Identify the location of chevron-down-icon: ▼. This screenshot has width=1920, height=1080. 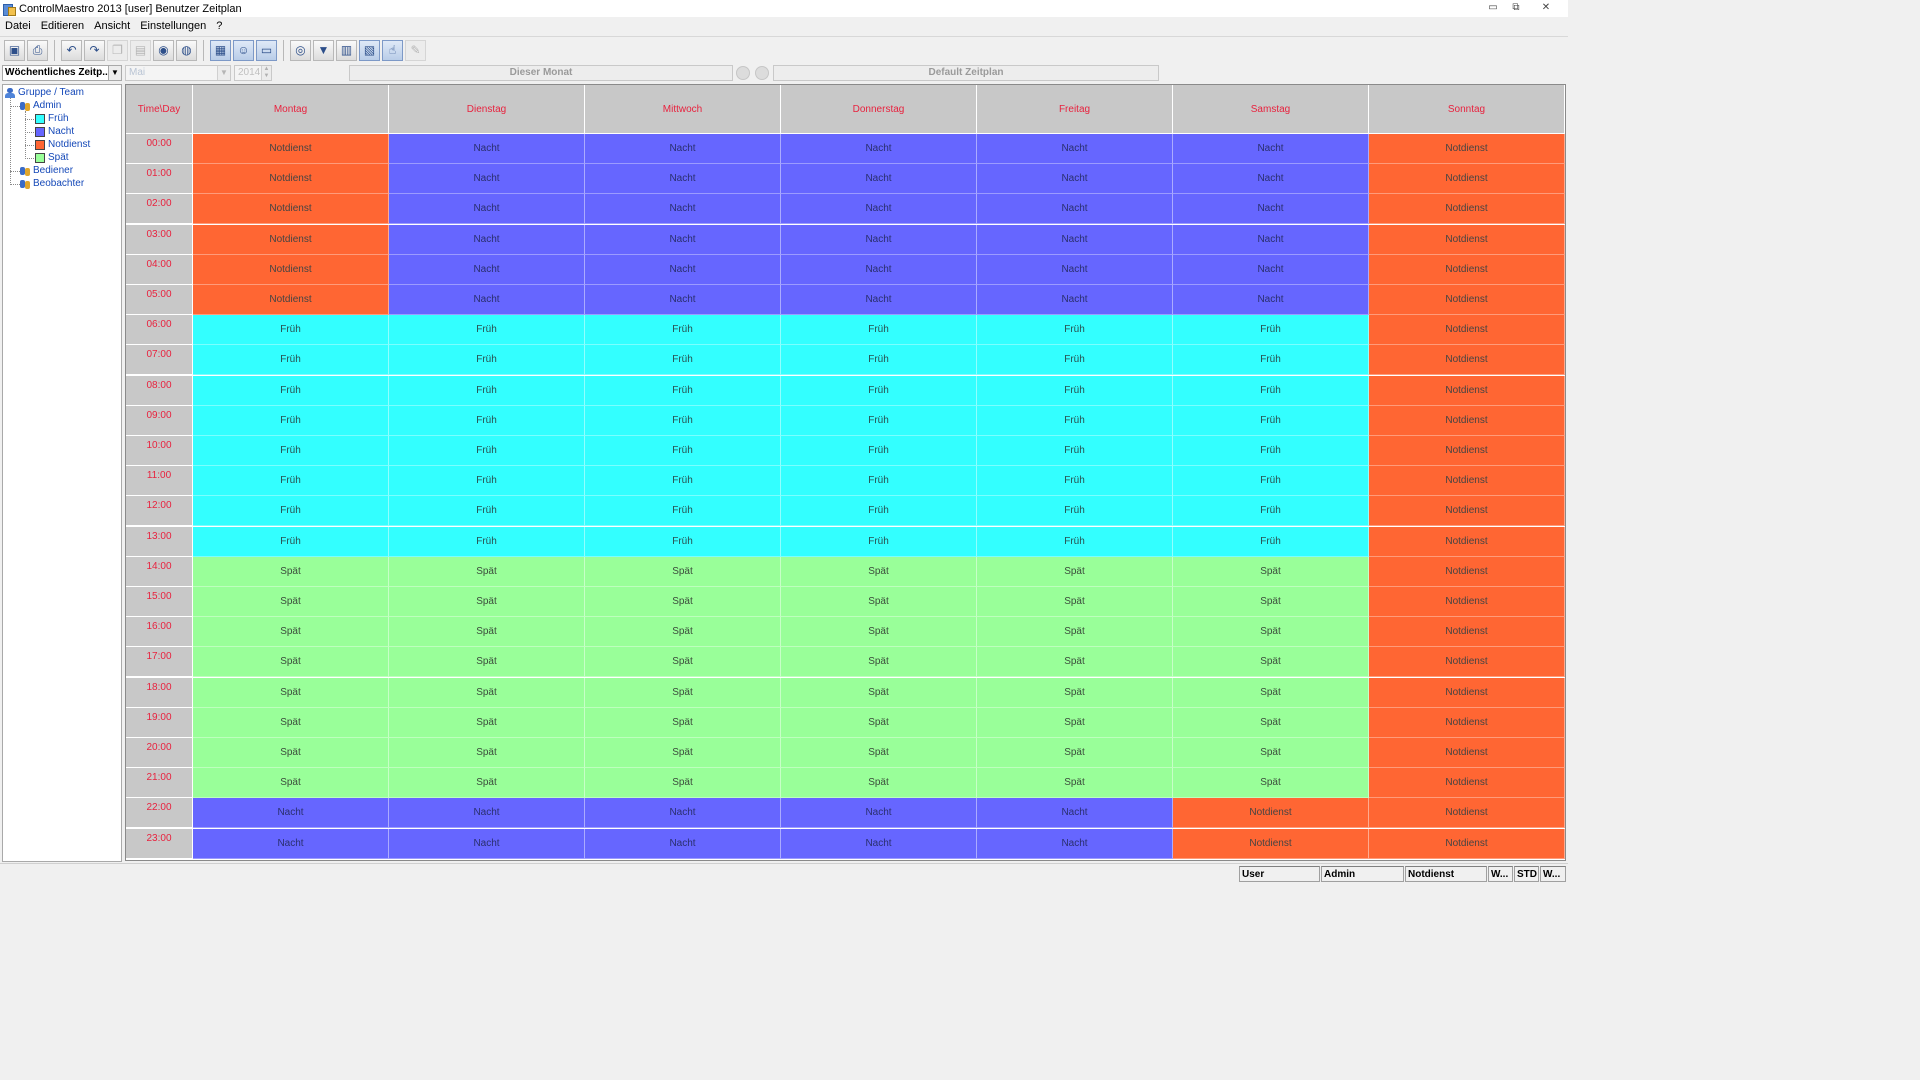
(114, 73).